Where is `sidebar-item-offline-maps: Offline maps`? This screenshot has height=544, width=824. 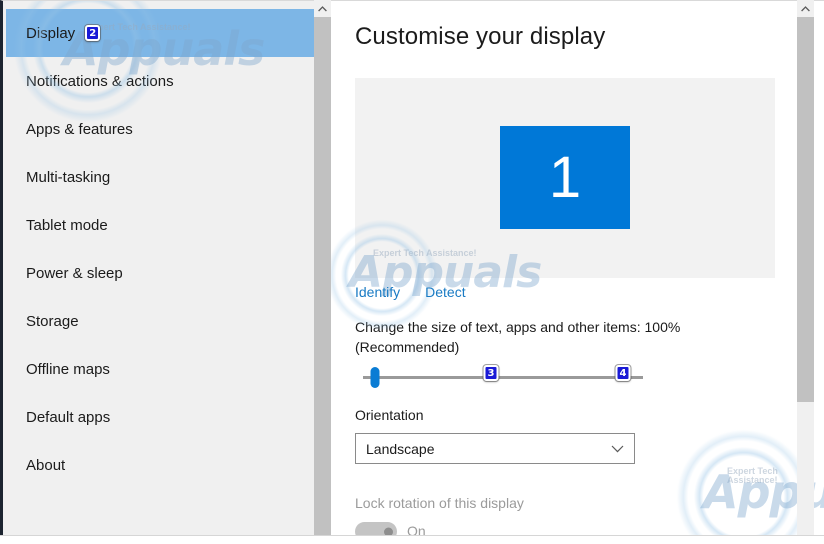 sidebar-item-offline-maps: Offline maps is located at coordinates (163, 369).